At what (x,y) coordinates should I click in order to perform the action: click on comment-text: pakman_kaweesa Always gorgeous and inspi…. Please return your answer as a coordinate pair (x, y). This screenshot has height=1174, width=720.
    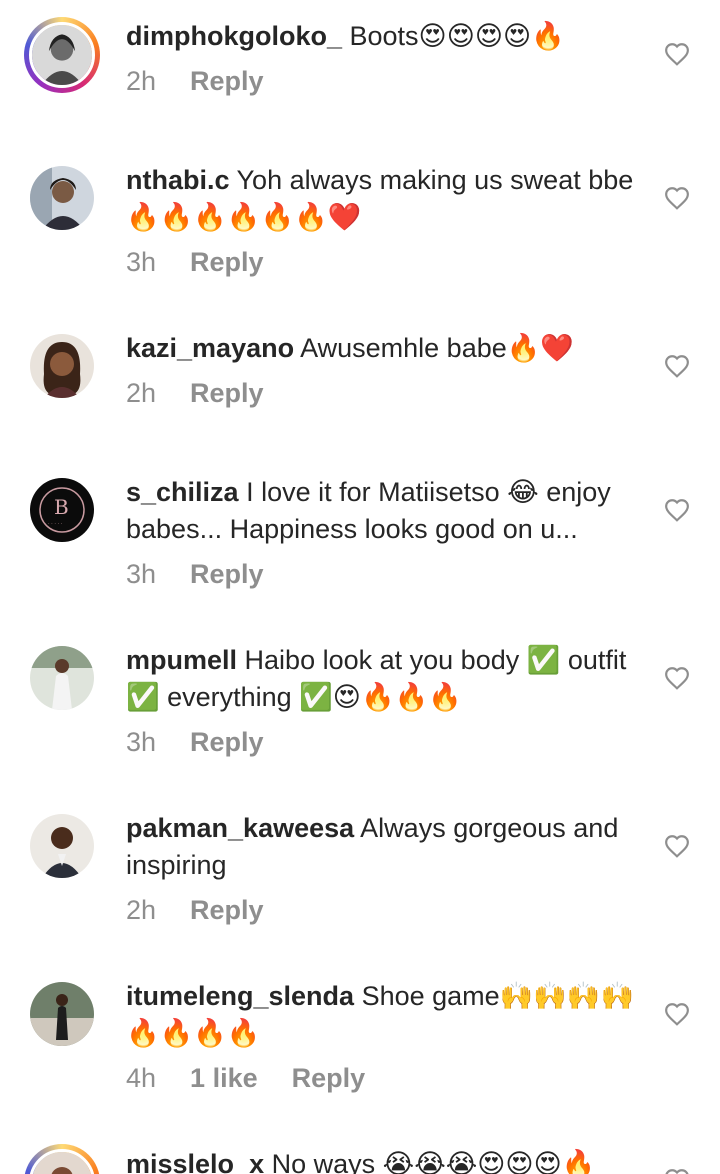
    Looking at the image, I should click on (381, 847).